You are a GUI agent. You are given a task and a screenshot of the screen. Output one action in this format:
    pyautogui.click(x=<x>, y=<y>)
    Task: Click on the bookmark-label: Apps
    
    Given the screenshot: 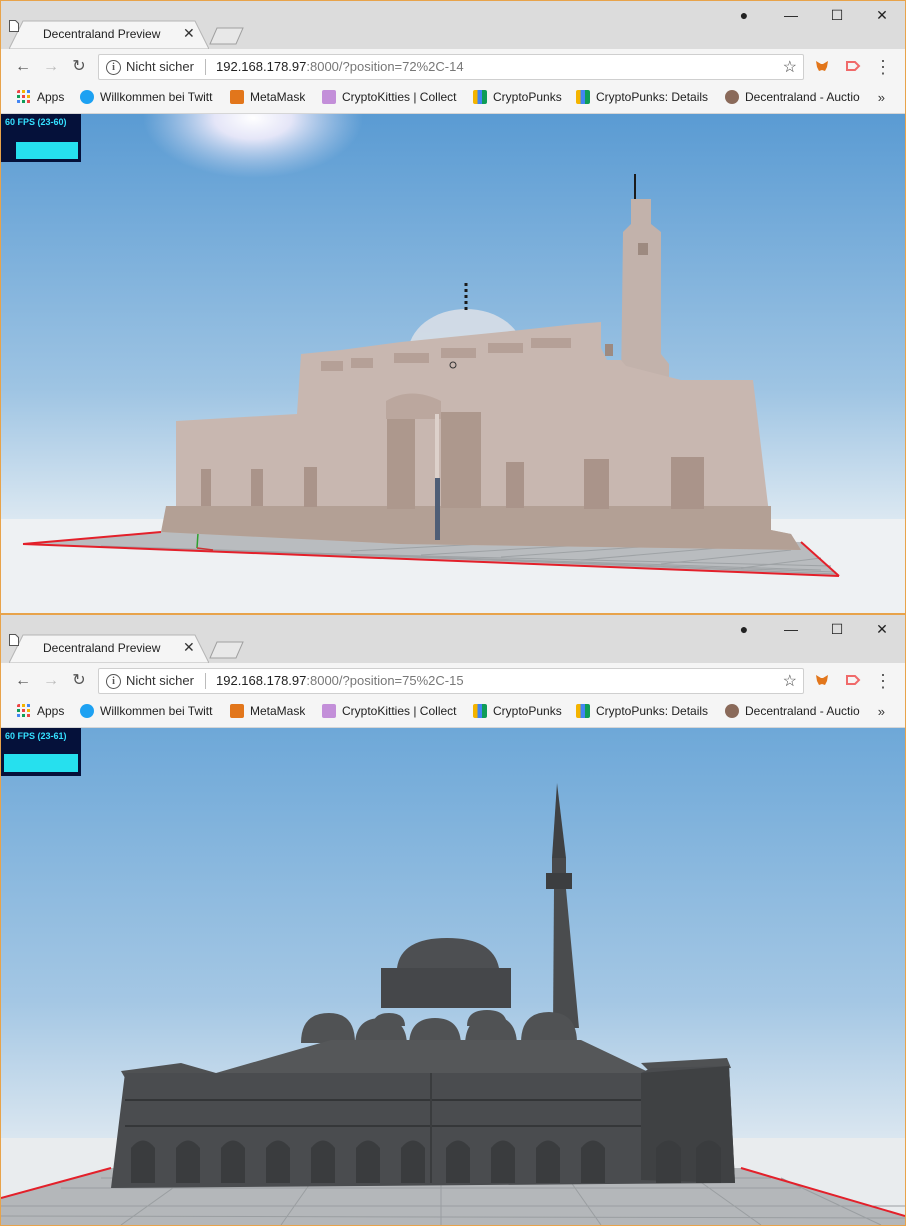 What is the action you would take?
    pyautogui.click(x=51, y=711)
    